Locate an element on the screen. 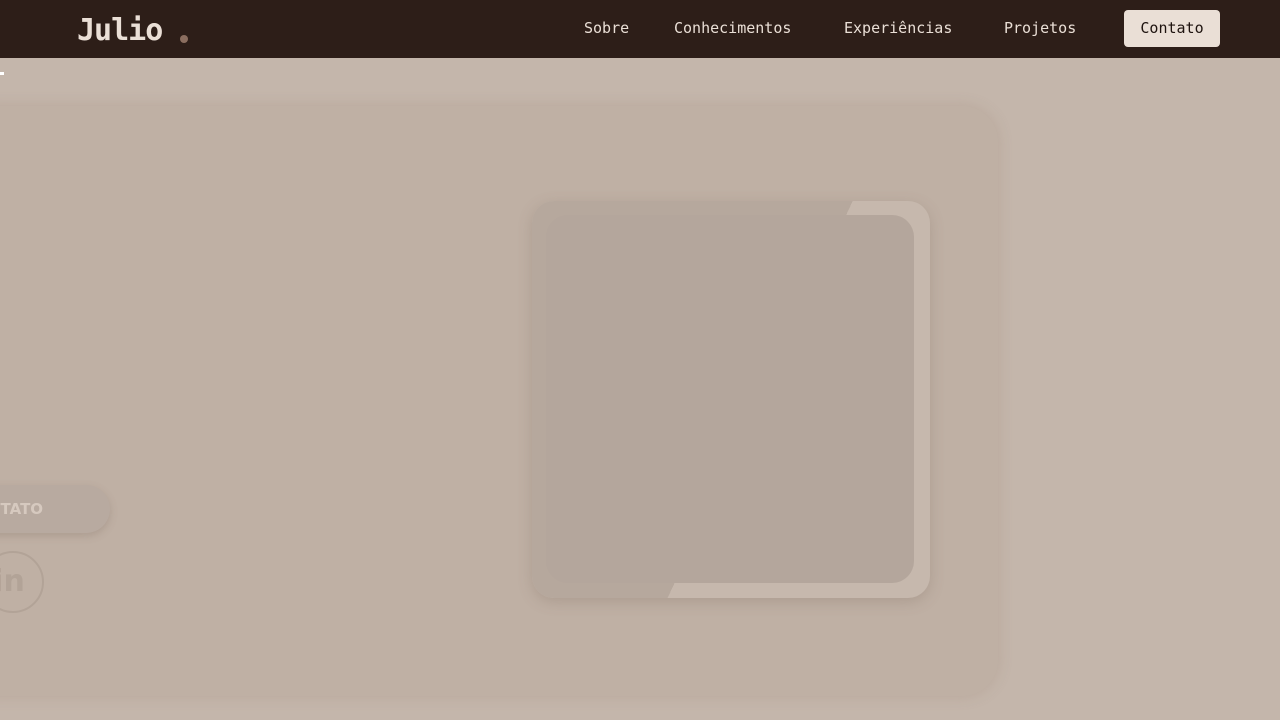 The height and width of the screenshot is (720, 1280). profile-photo-placeholder is located at coordinates (730, 399).